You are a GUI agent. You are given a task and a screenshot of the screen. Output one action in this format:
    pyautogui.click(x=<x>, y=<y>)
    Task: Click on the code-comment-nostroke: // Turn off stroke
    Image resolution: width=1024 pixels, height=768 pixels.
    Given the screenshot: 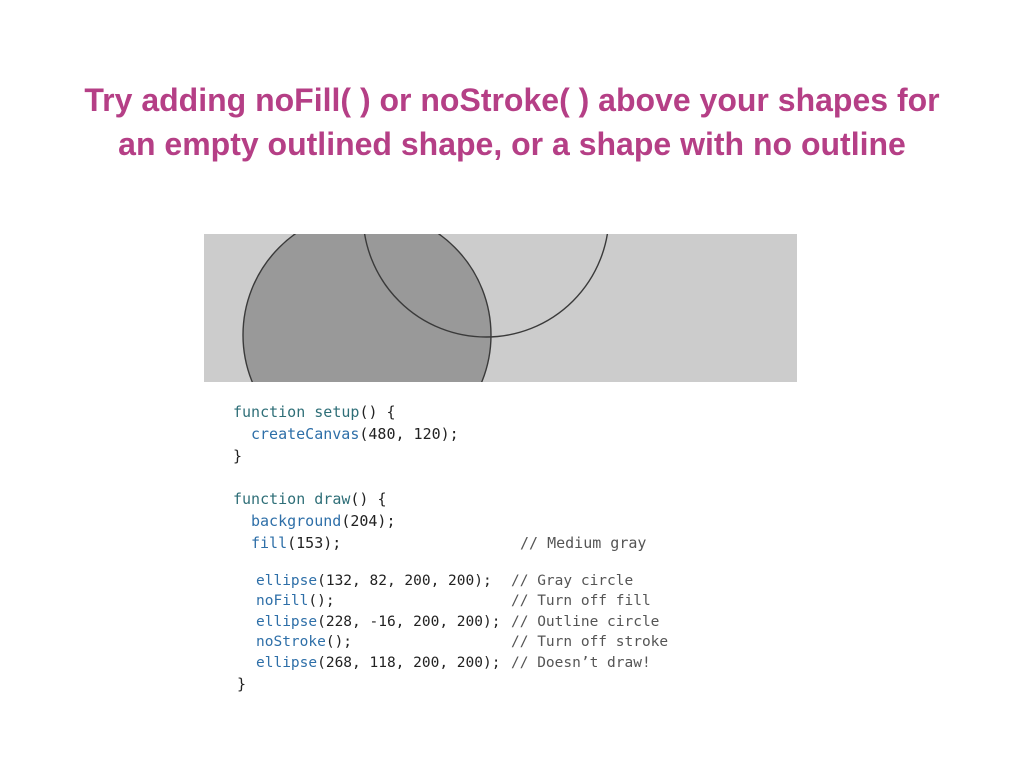 What is the action you would take?
    pyautogui.click(x=589, y=642)
    